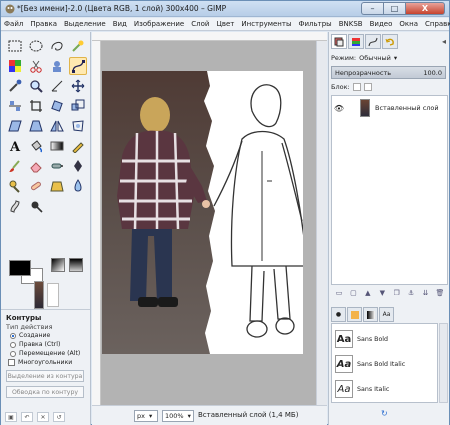 The image size is (450, 425). Describe the element at coordinates (45, 392) in the screenshot. I see `stroke-path-button: Обводка по контуру` at that location.